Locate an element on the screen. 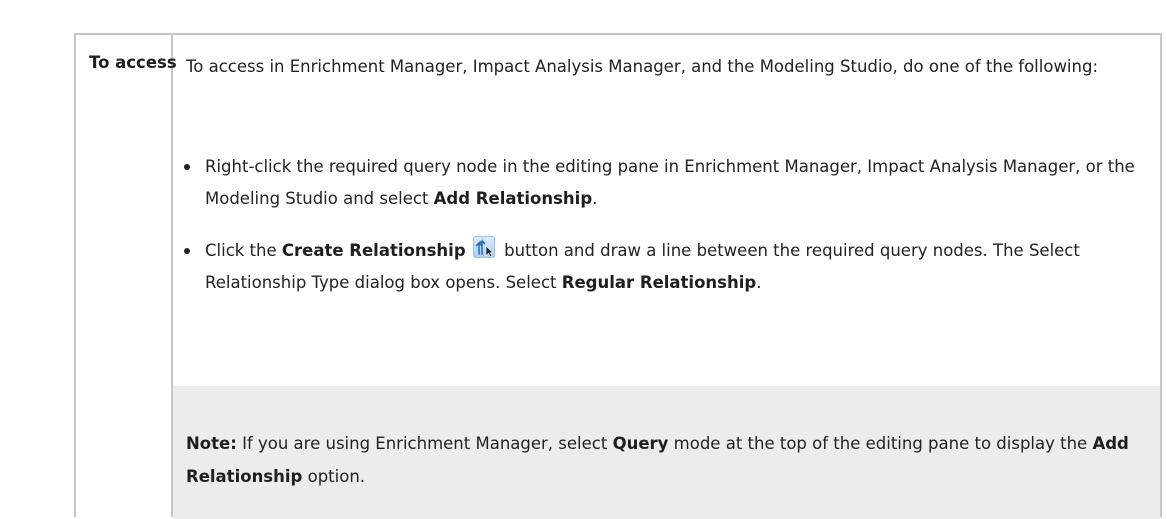  note-text-3: option. is located at coordinates (334, 476).